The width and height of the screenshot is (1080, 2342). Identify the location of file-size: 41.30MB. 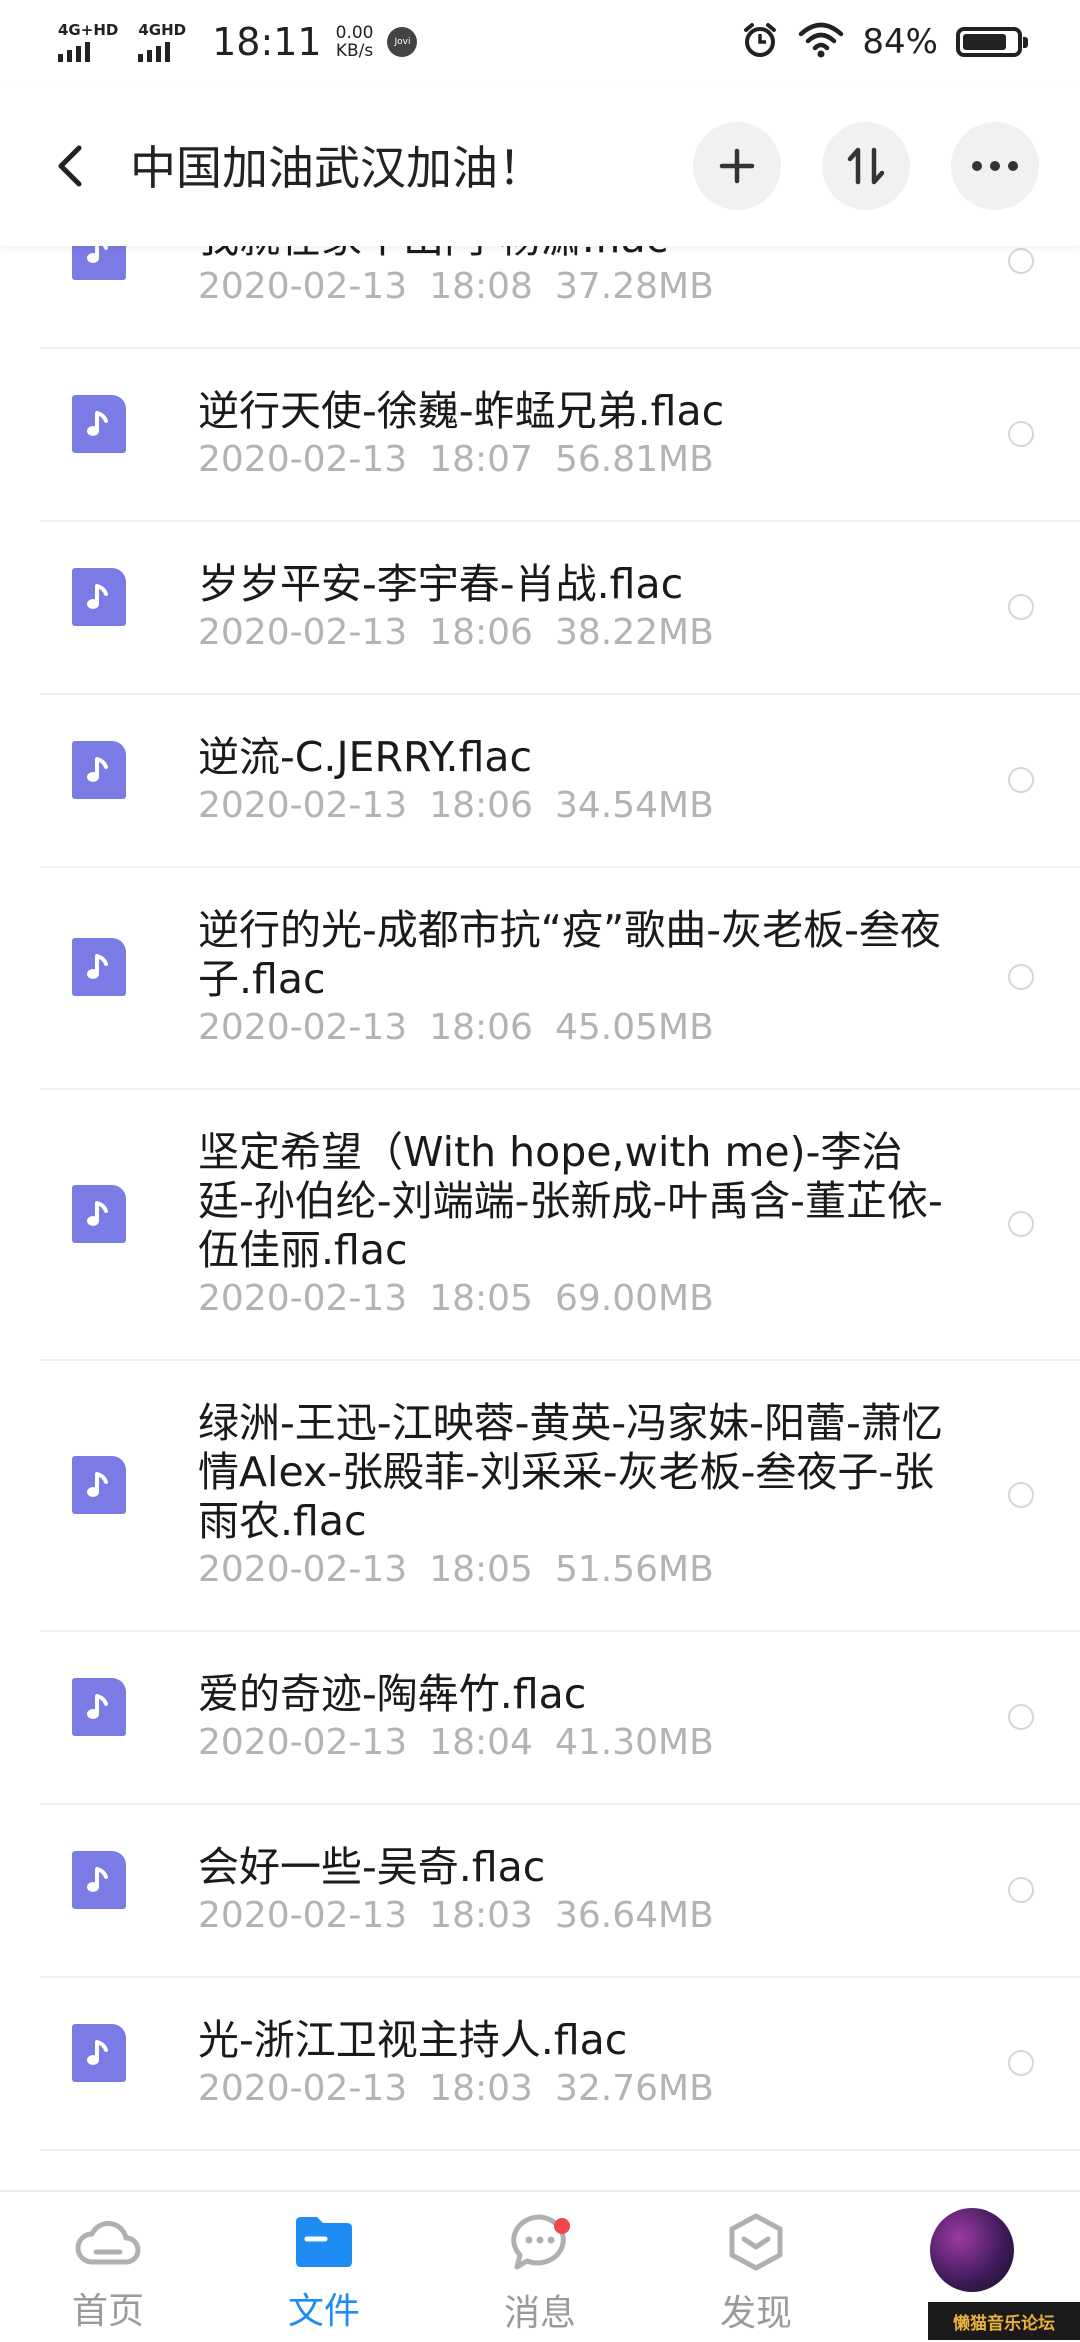
(634, 1742).